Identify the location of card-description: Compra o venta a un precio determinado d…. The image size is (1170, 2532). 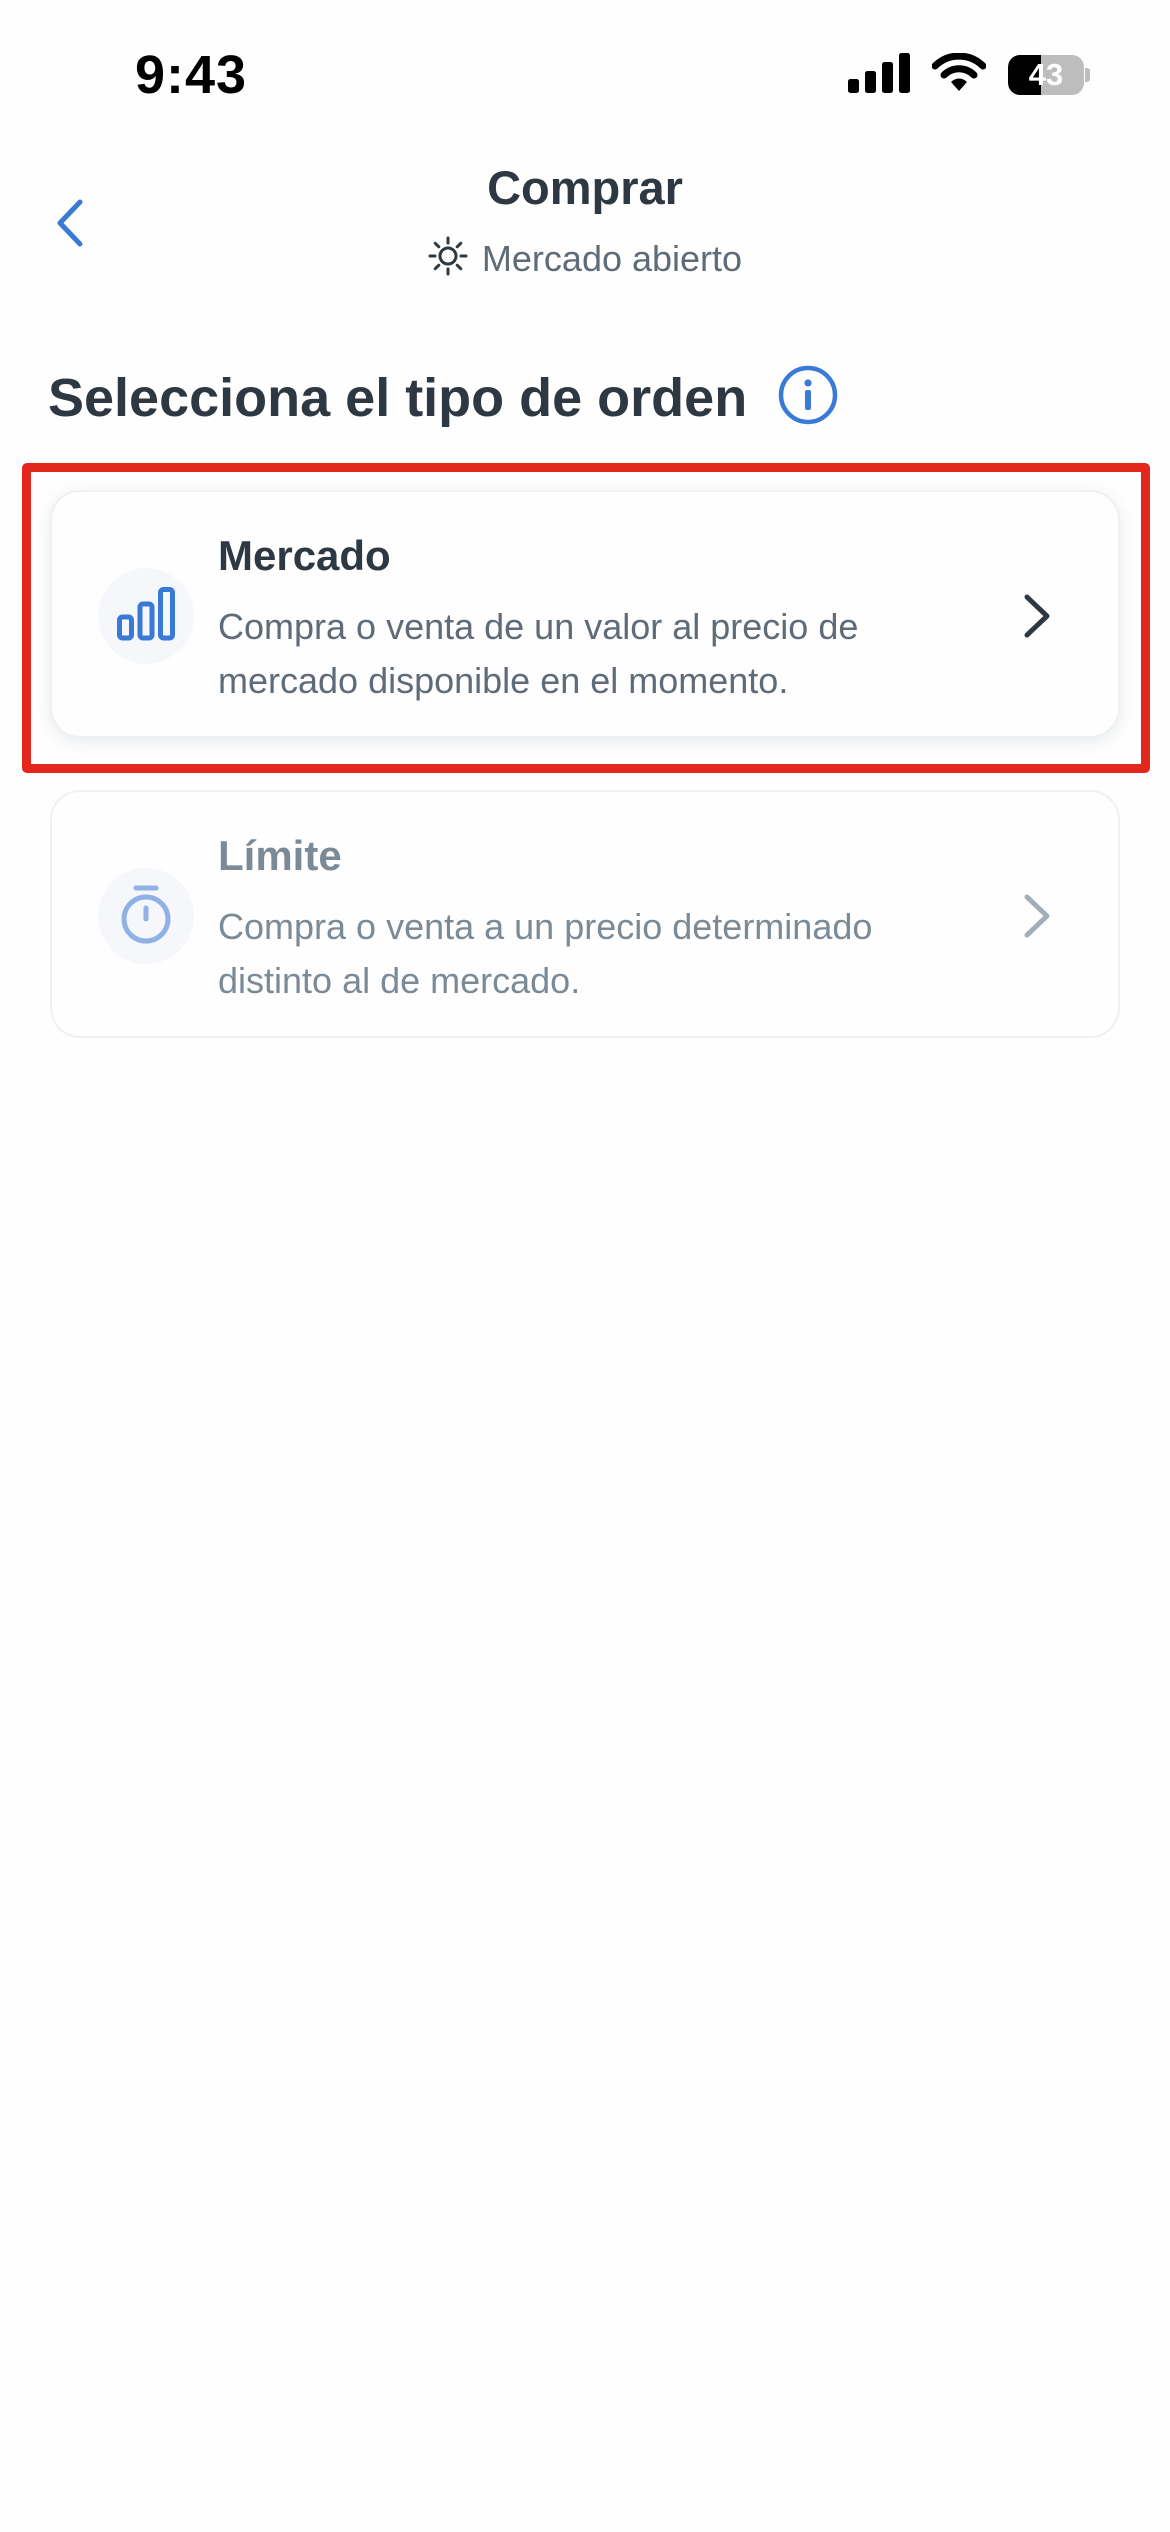
(545, 953).